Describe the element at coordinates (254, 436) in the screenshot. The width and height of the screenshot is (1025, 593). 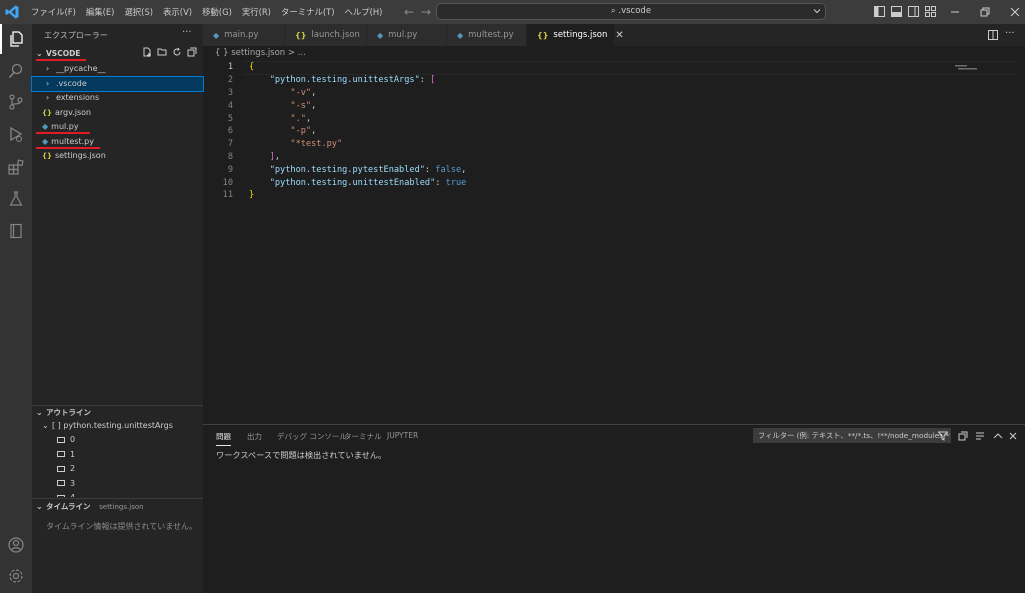
I see `panel-tab-output: 出力` at that location.